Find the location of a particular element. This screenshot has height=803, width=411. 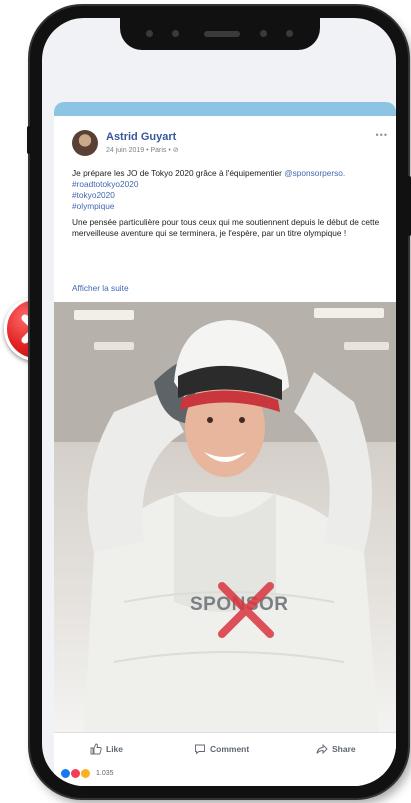

comment-button: Comment is located at coordinates (221, 749).